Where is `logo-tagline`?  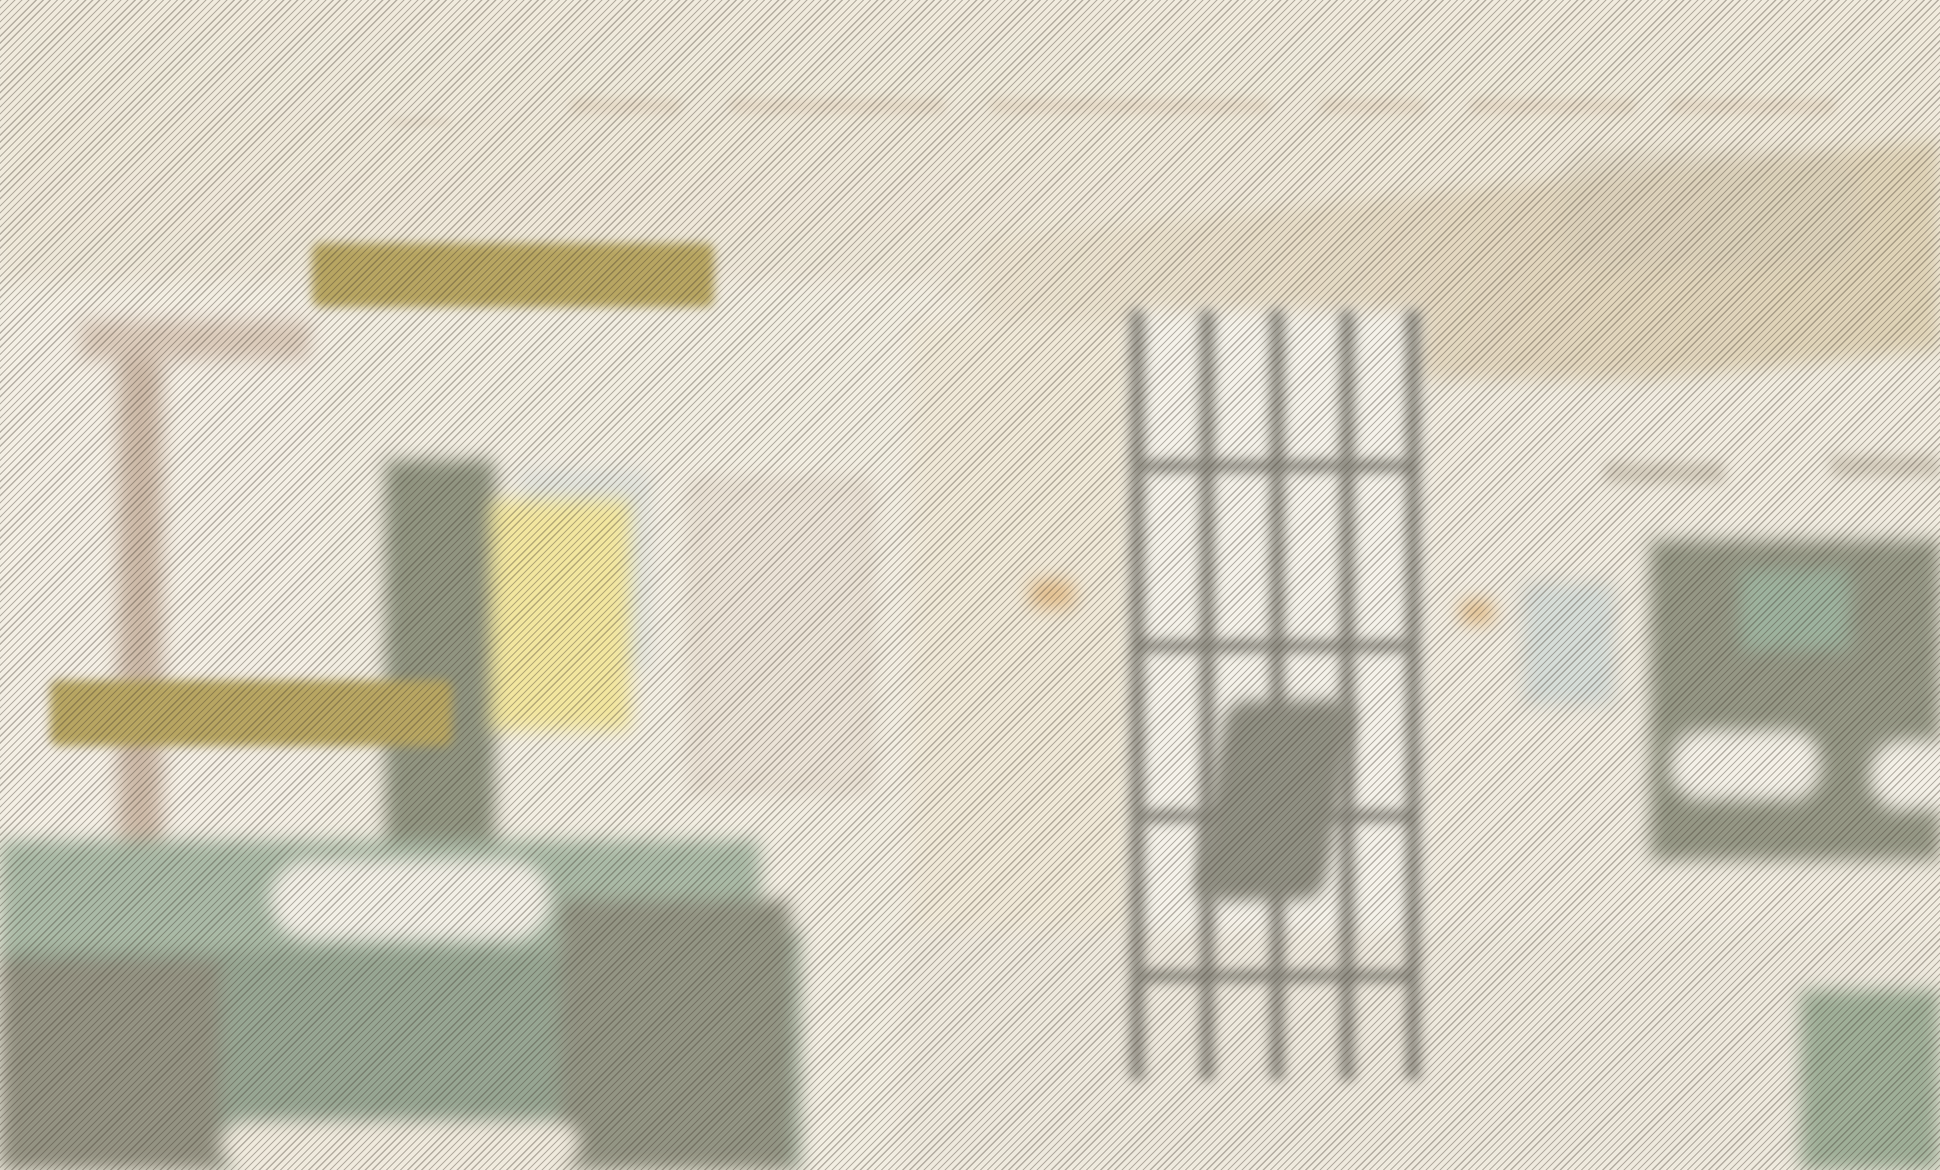
logo-tagline is located at coordinates (420, 122).